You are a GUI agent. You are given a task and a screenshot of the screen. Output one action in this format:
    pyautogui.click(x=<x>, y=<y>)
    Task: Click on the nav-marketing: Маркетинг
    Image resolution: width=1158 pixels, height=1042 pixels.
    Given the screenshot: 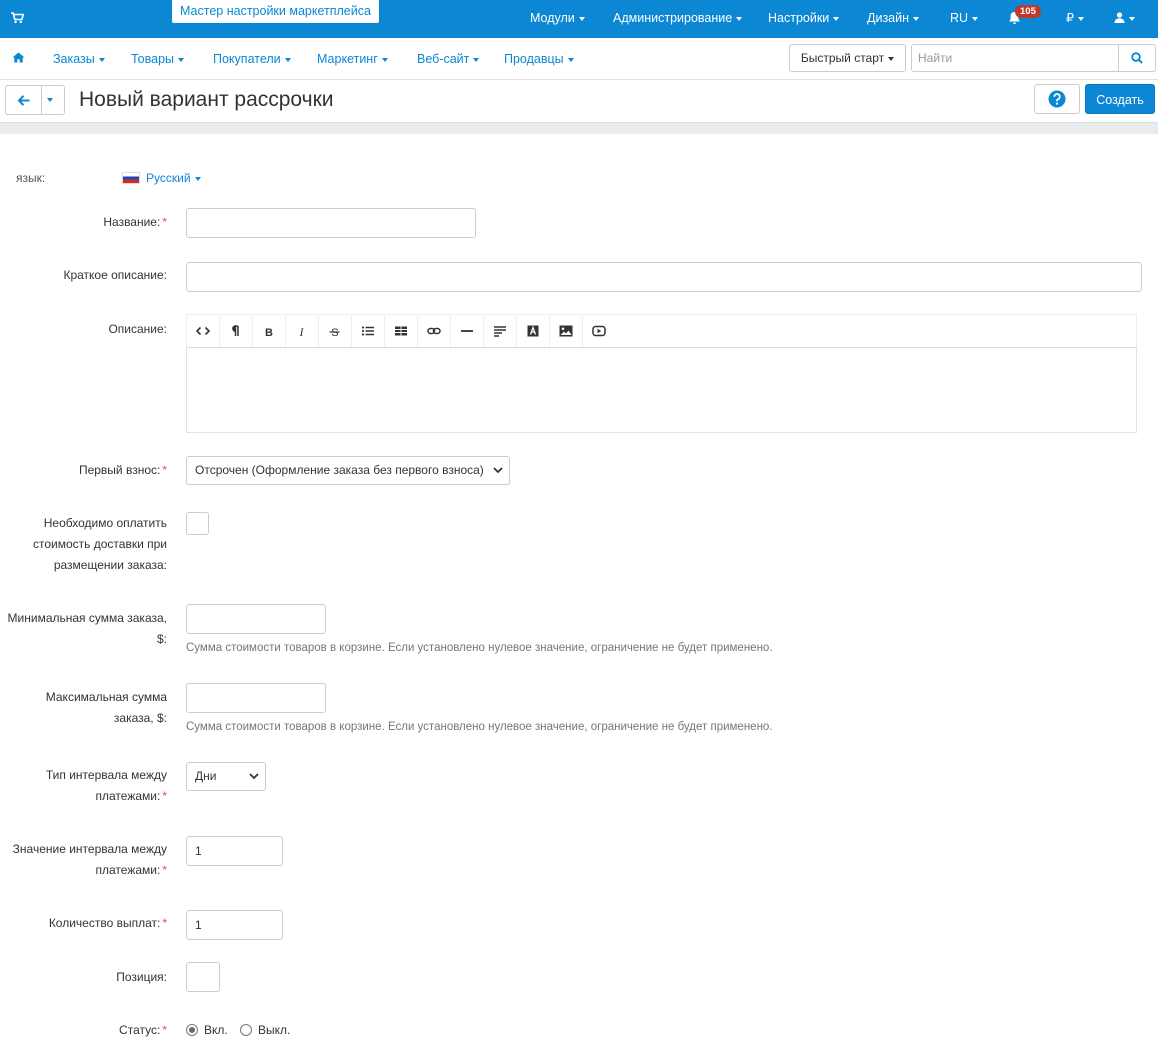 What is the action you would take?
    pyautogui.click(x=352, y=59)
    